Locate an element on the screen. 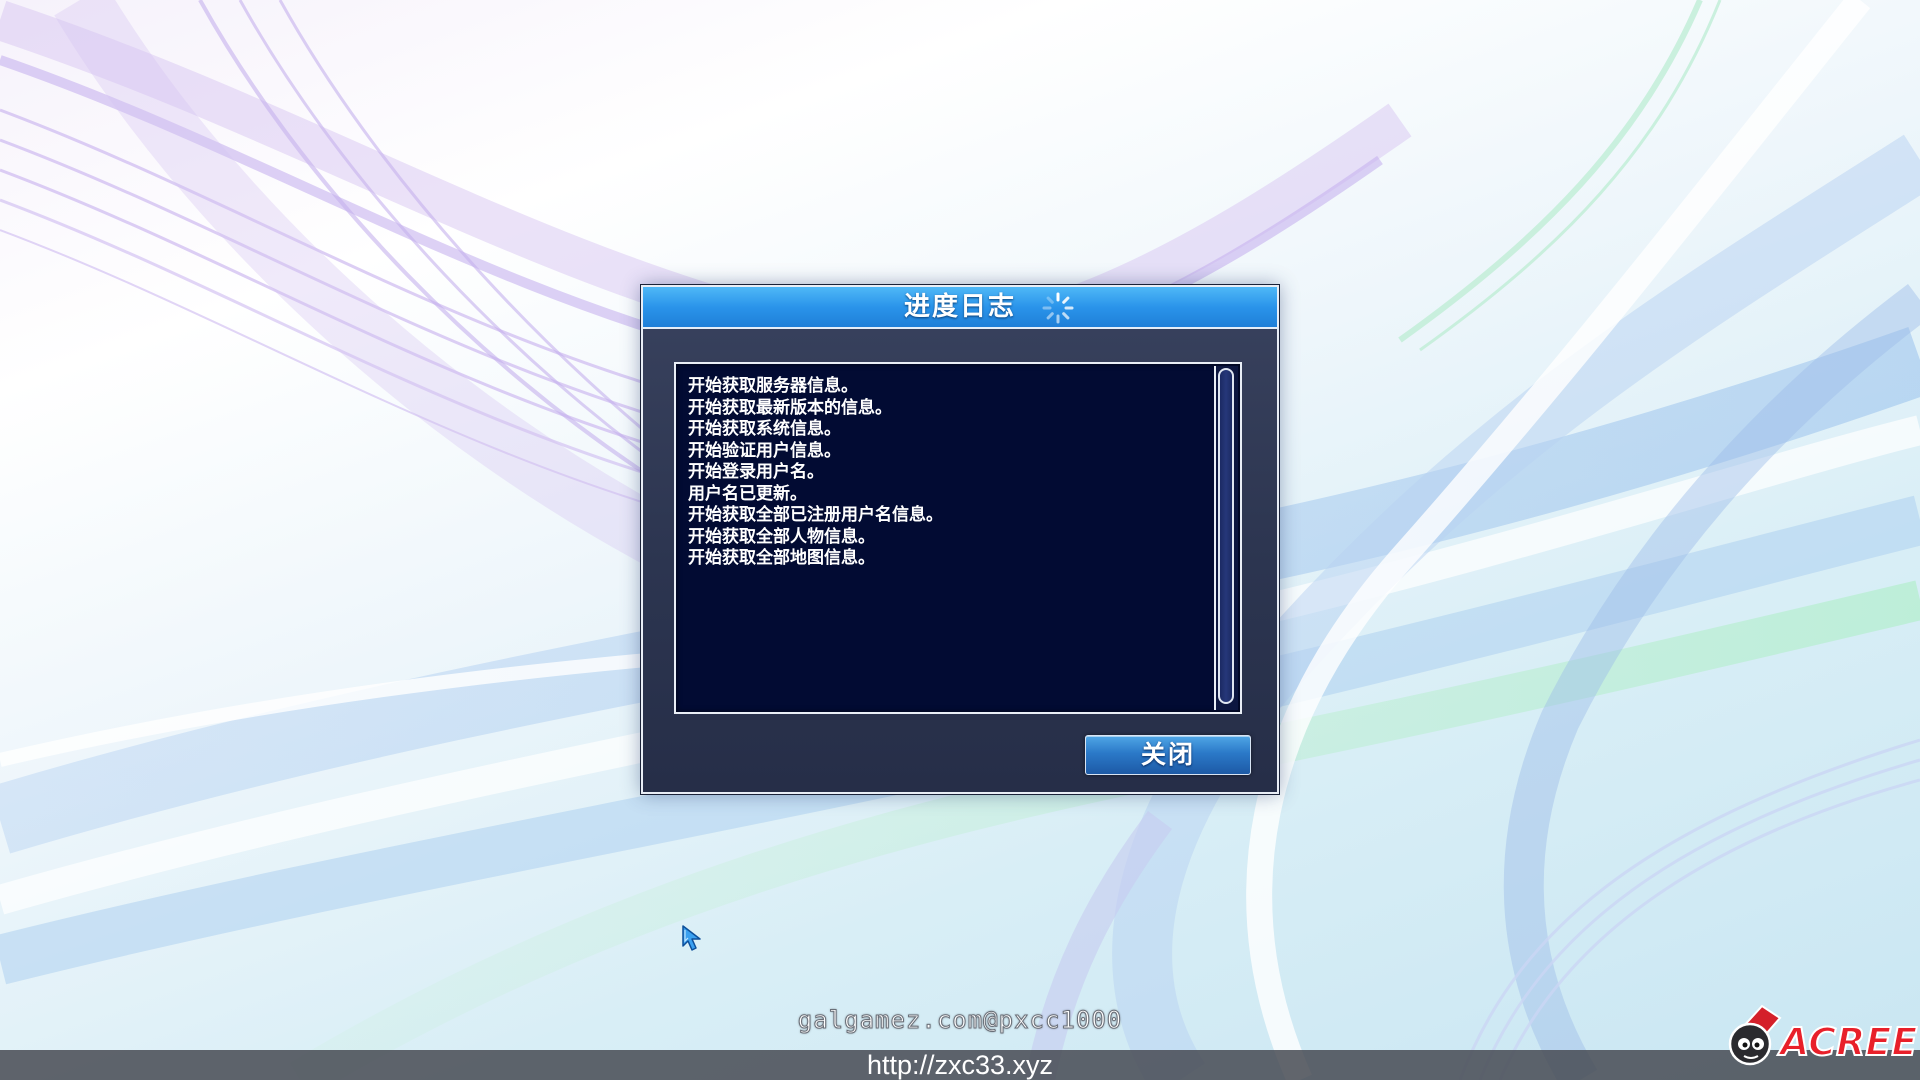  log-line: 开始获取最新版本的信息。 is located at coordinates (790, 407).